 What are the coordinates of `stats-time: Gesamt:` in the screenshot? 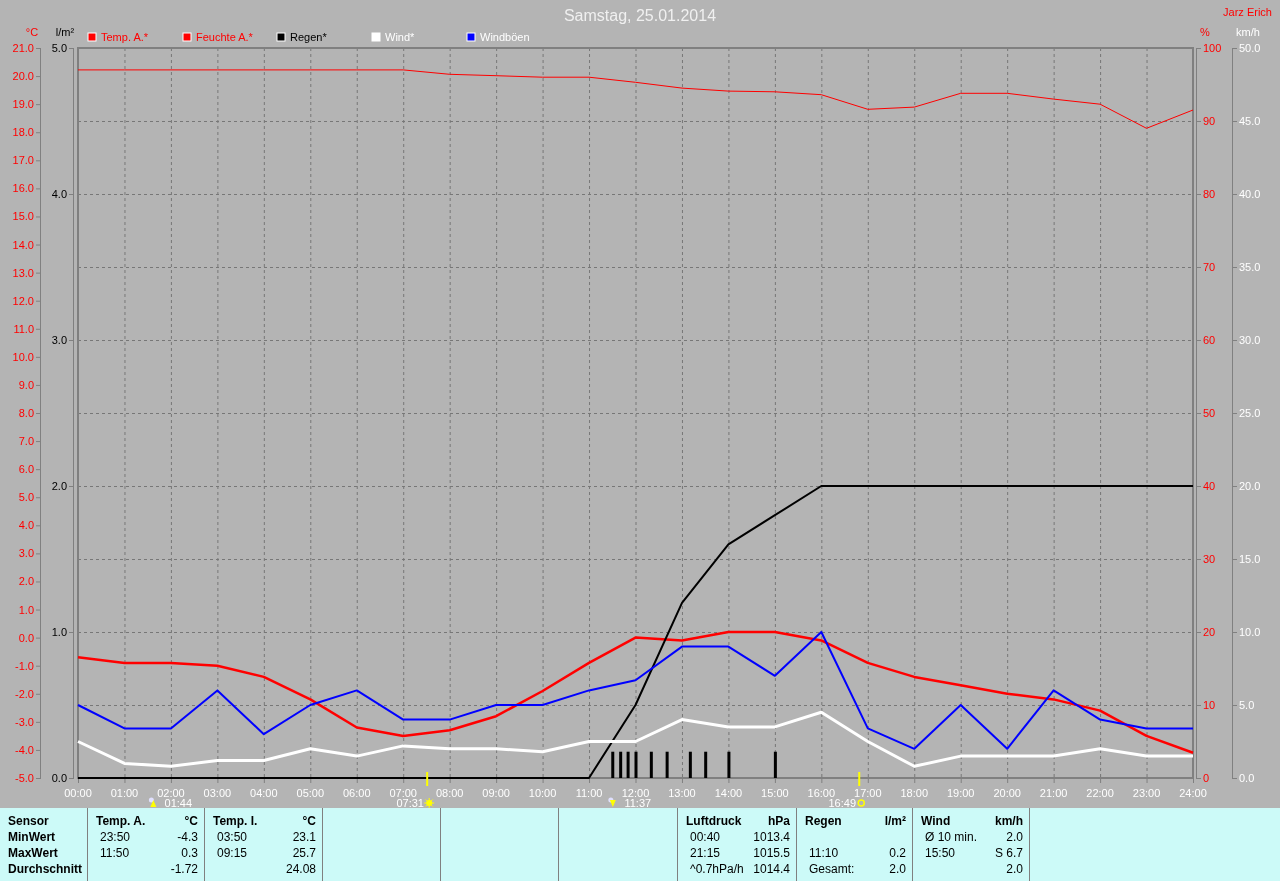 It's located at (831, 869).